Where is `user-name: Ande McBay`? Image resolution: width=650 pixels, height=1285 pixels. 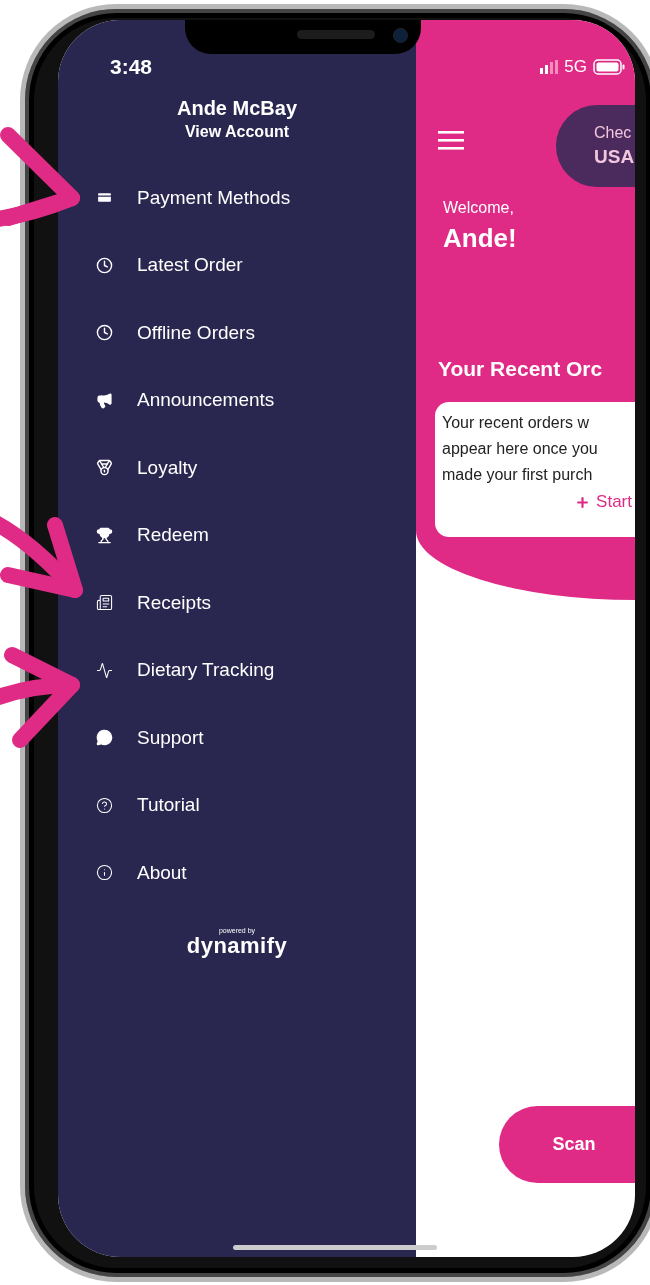
user-name: Ande McBay is located at coordinates (237, 108).